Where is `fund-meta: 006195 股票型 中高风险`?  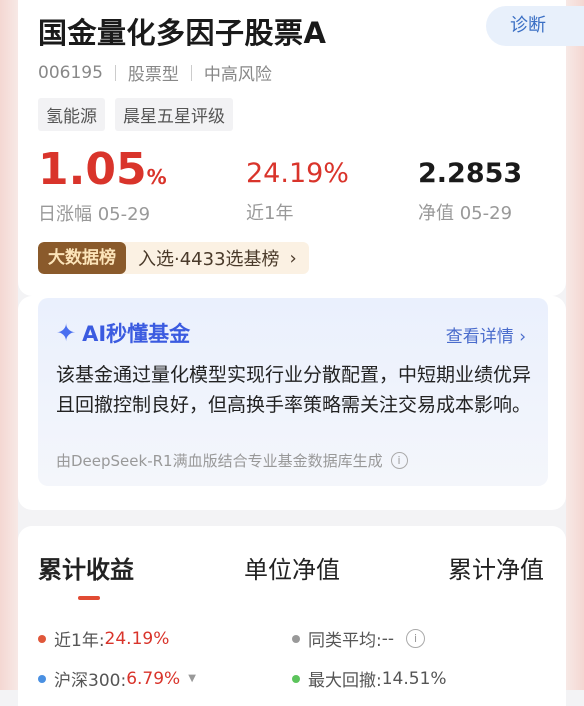 fund-meta: 006195 股票型 中高风险 is located at coordinates (155, 73).